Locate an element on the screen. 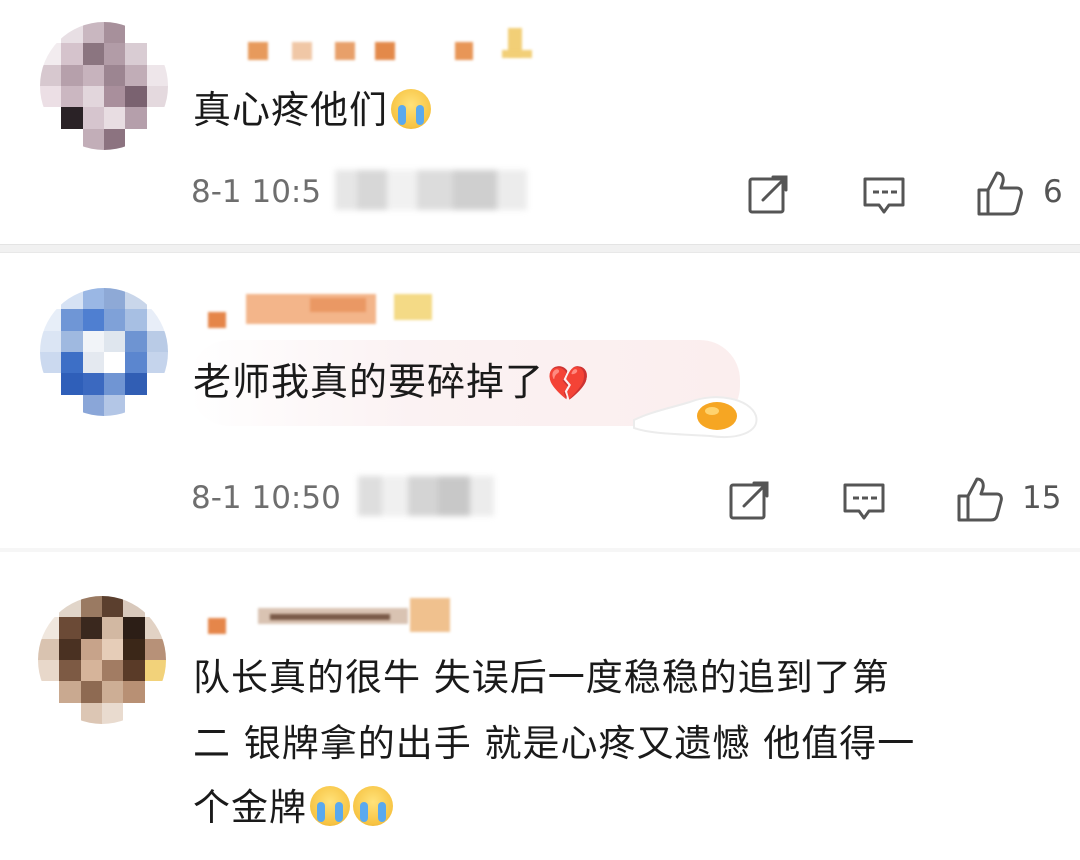 The width and height of the screenshot is (1080, 860). like-count: 6 is located at coordinates (1053, 192).